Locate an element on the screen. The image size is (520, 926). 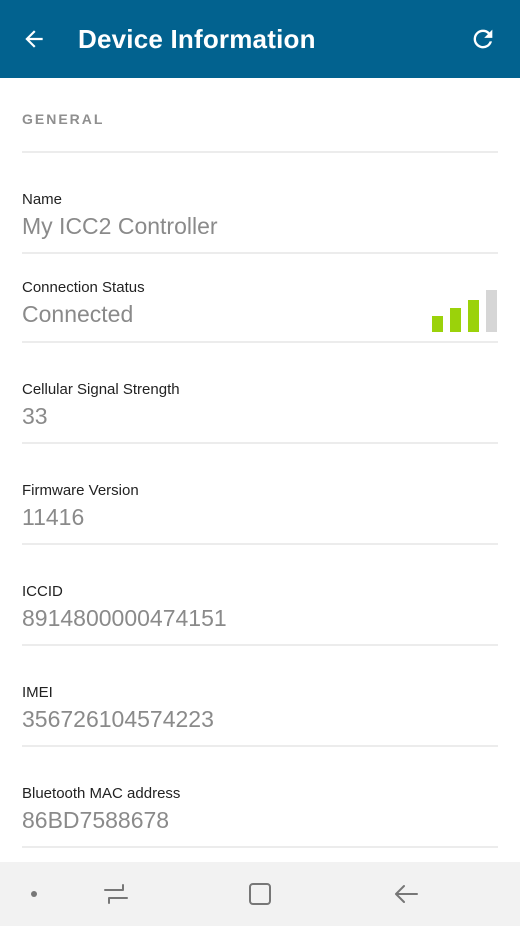
back-button is located at coordinates (34, 39).